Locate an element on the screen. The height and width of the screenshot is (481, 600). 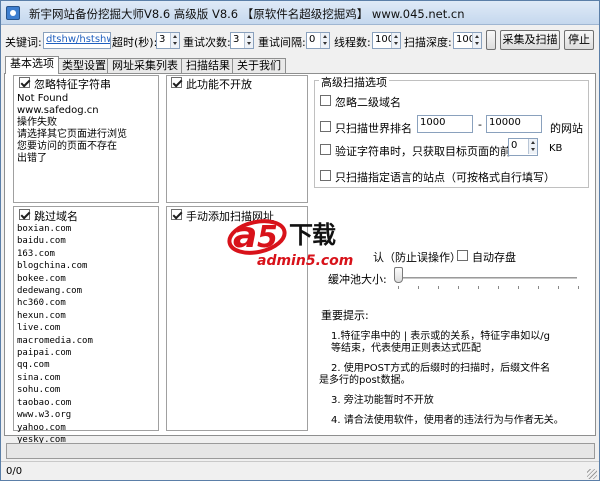
retry-interval-spinner: 0 is located at coordinates (318, 40).